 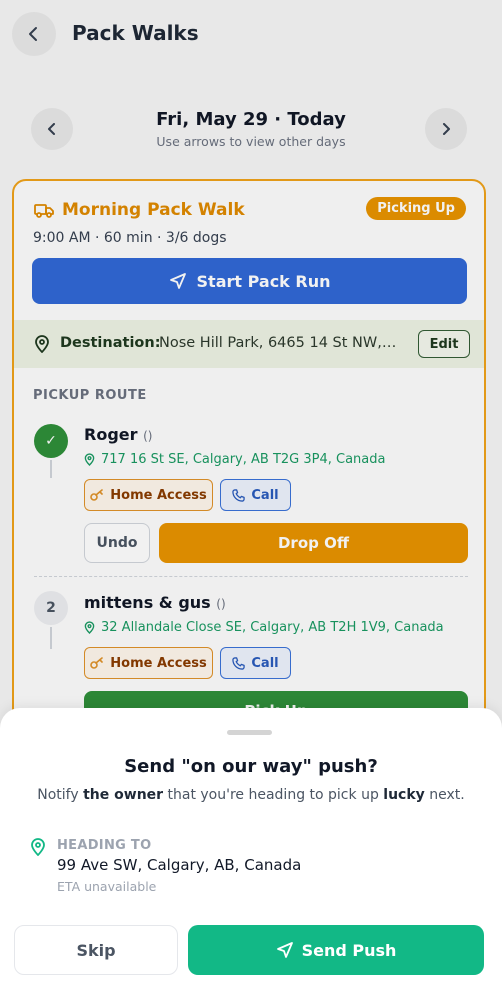 What do you see at coordinates (153, 210) in the screenshot?
I see `walk-title-text: Morning Pack Walk` at bounding box center [153, 210].